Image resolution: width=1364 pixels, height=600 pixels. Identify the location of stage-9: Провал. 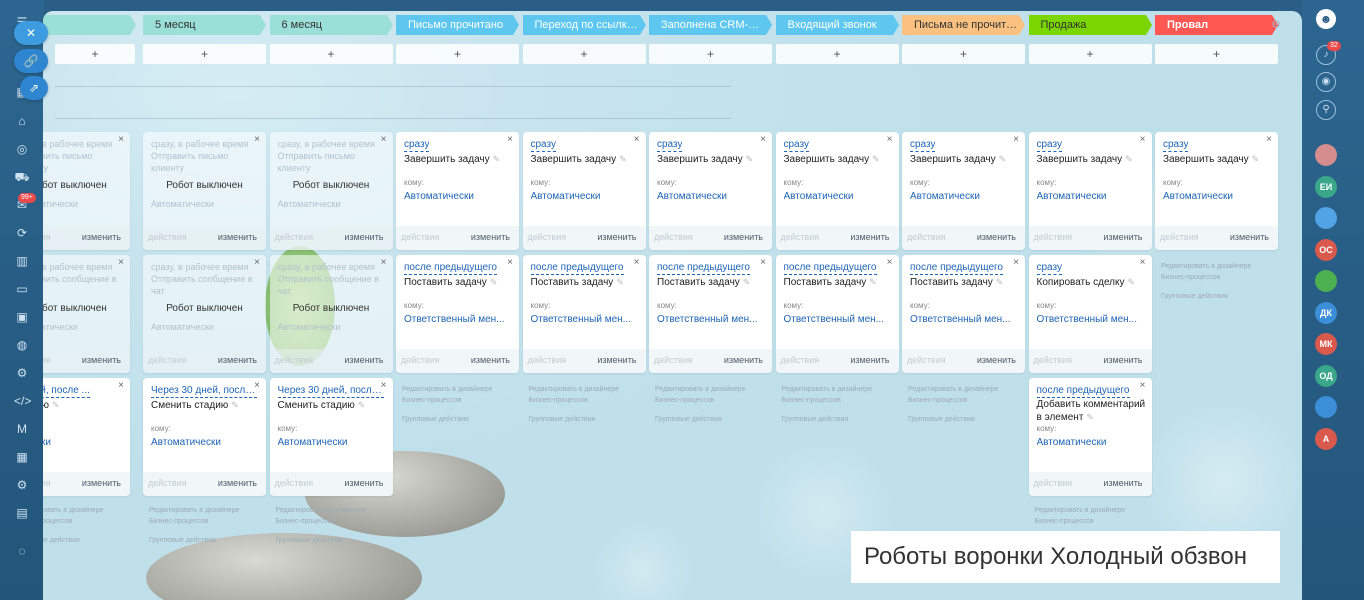
(1213, 25).